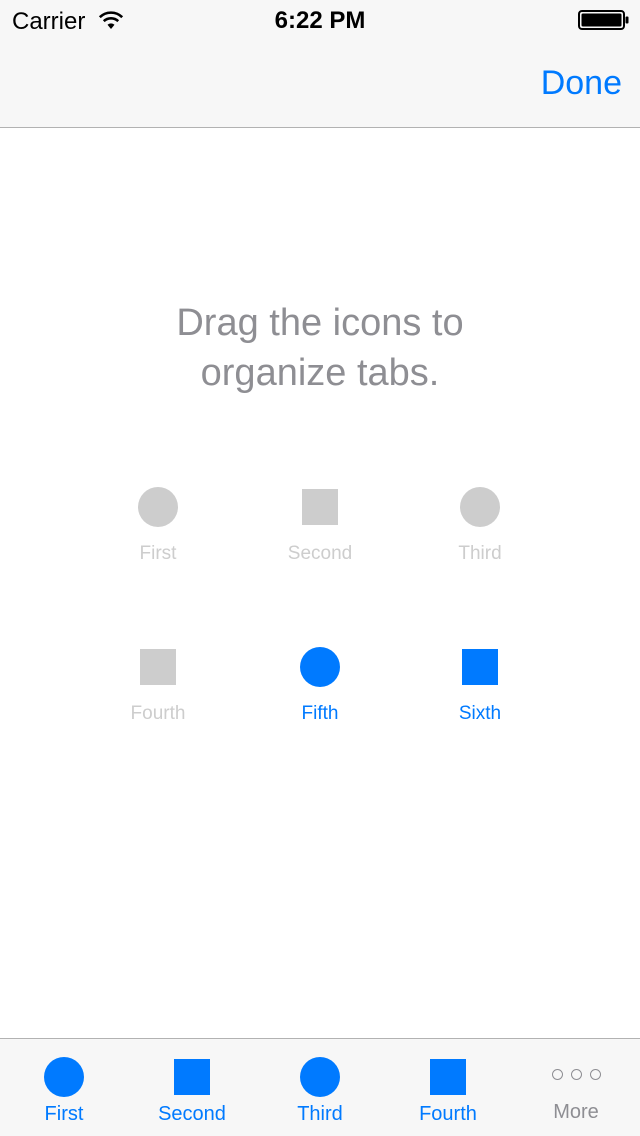 The width and height of the screenshot is (640, 1136). Describe the element at coordinates (603, 20) in the screenshot. I see `battery-icon` at that location.